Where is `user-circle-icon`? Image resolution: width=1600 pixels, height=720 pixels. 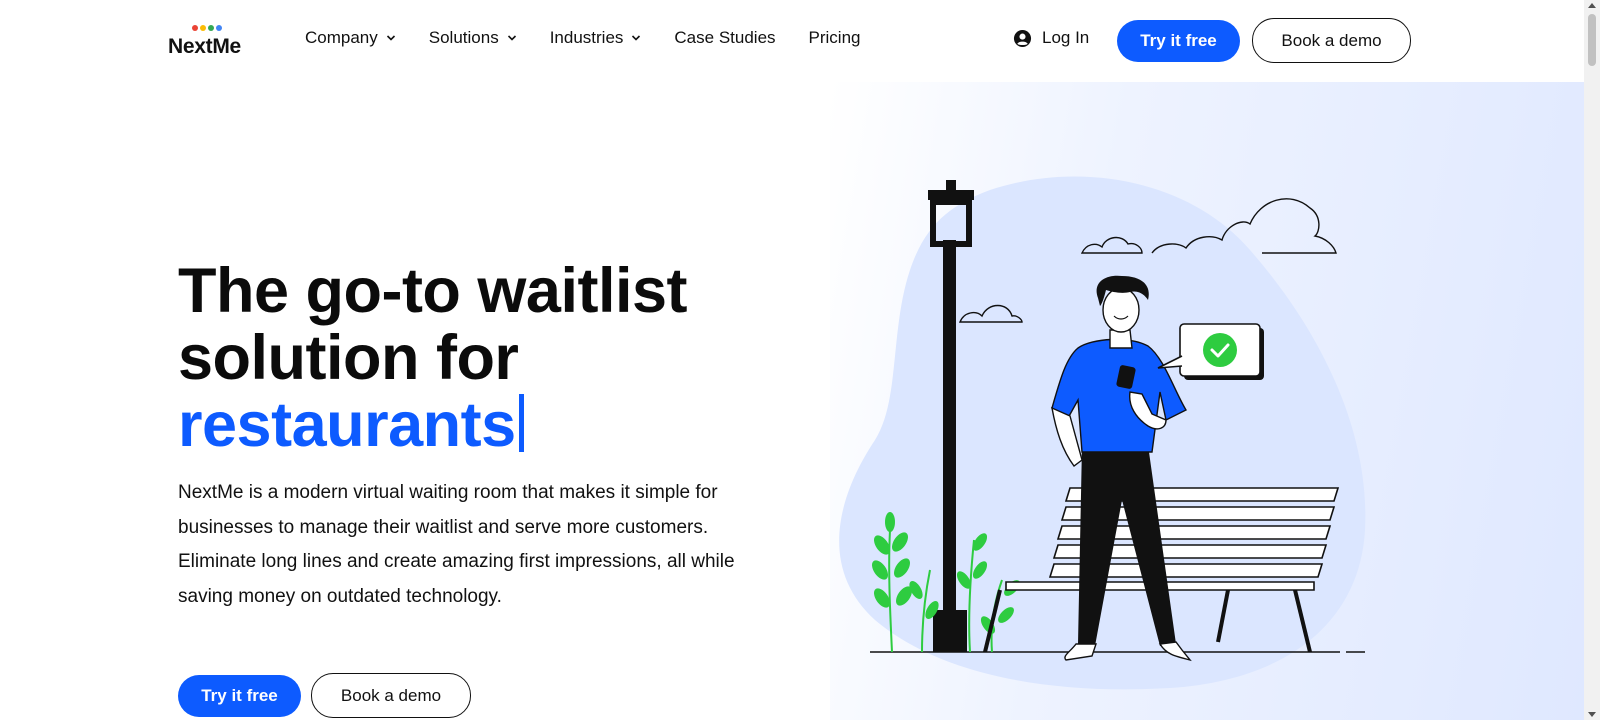 user-circle-icon is located at coordinates (1022, 38).